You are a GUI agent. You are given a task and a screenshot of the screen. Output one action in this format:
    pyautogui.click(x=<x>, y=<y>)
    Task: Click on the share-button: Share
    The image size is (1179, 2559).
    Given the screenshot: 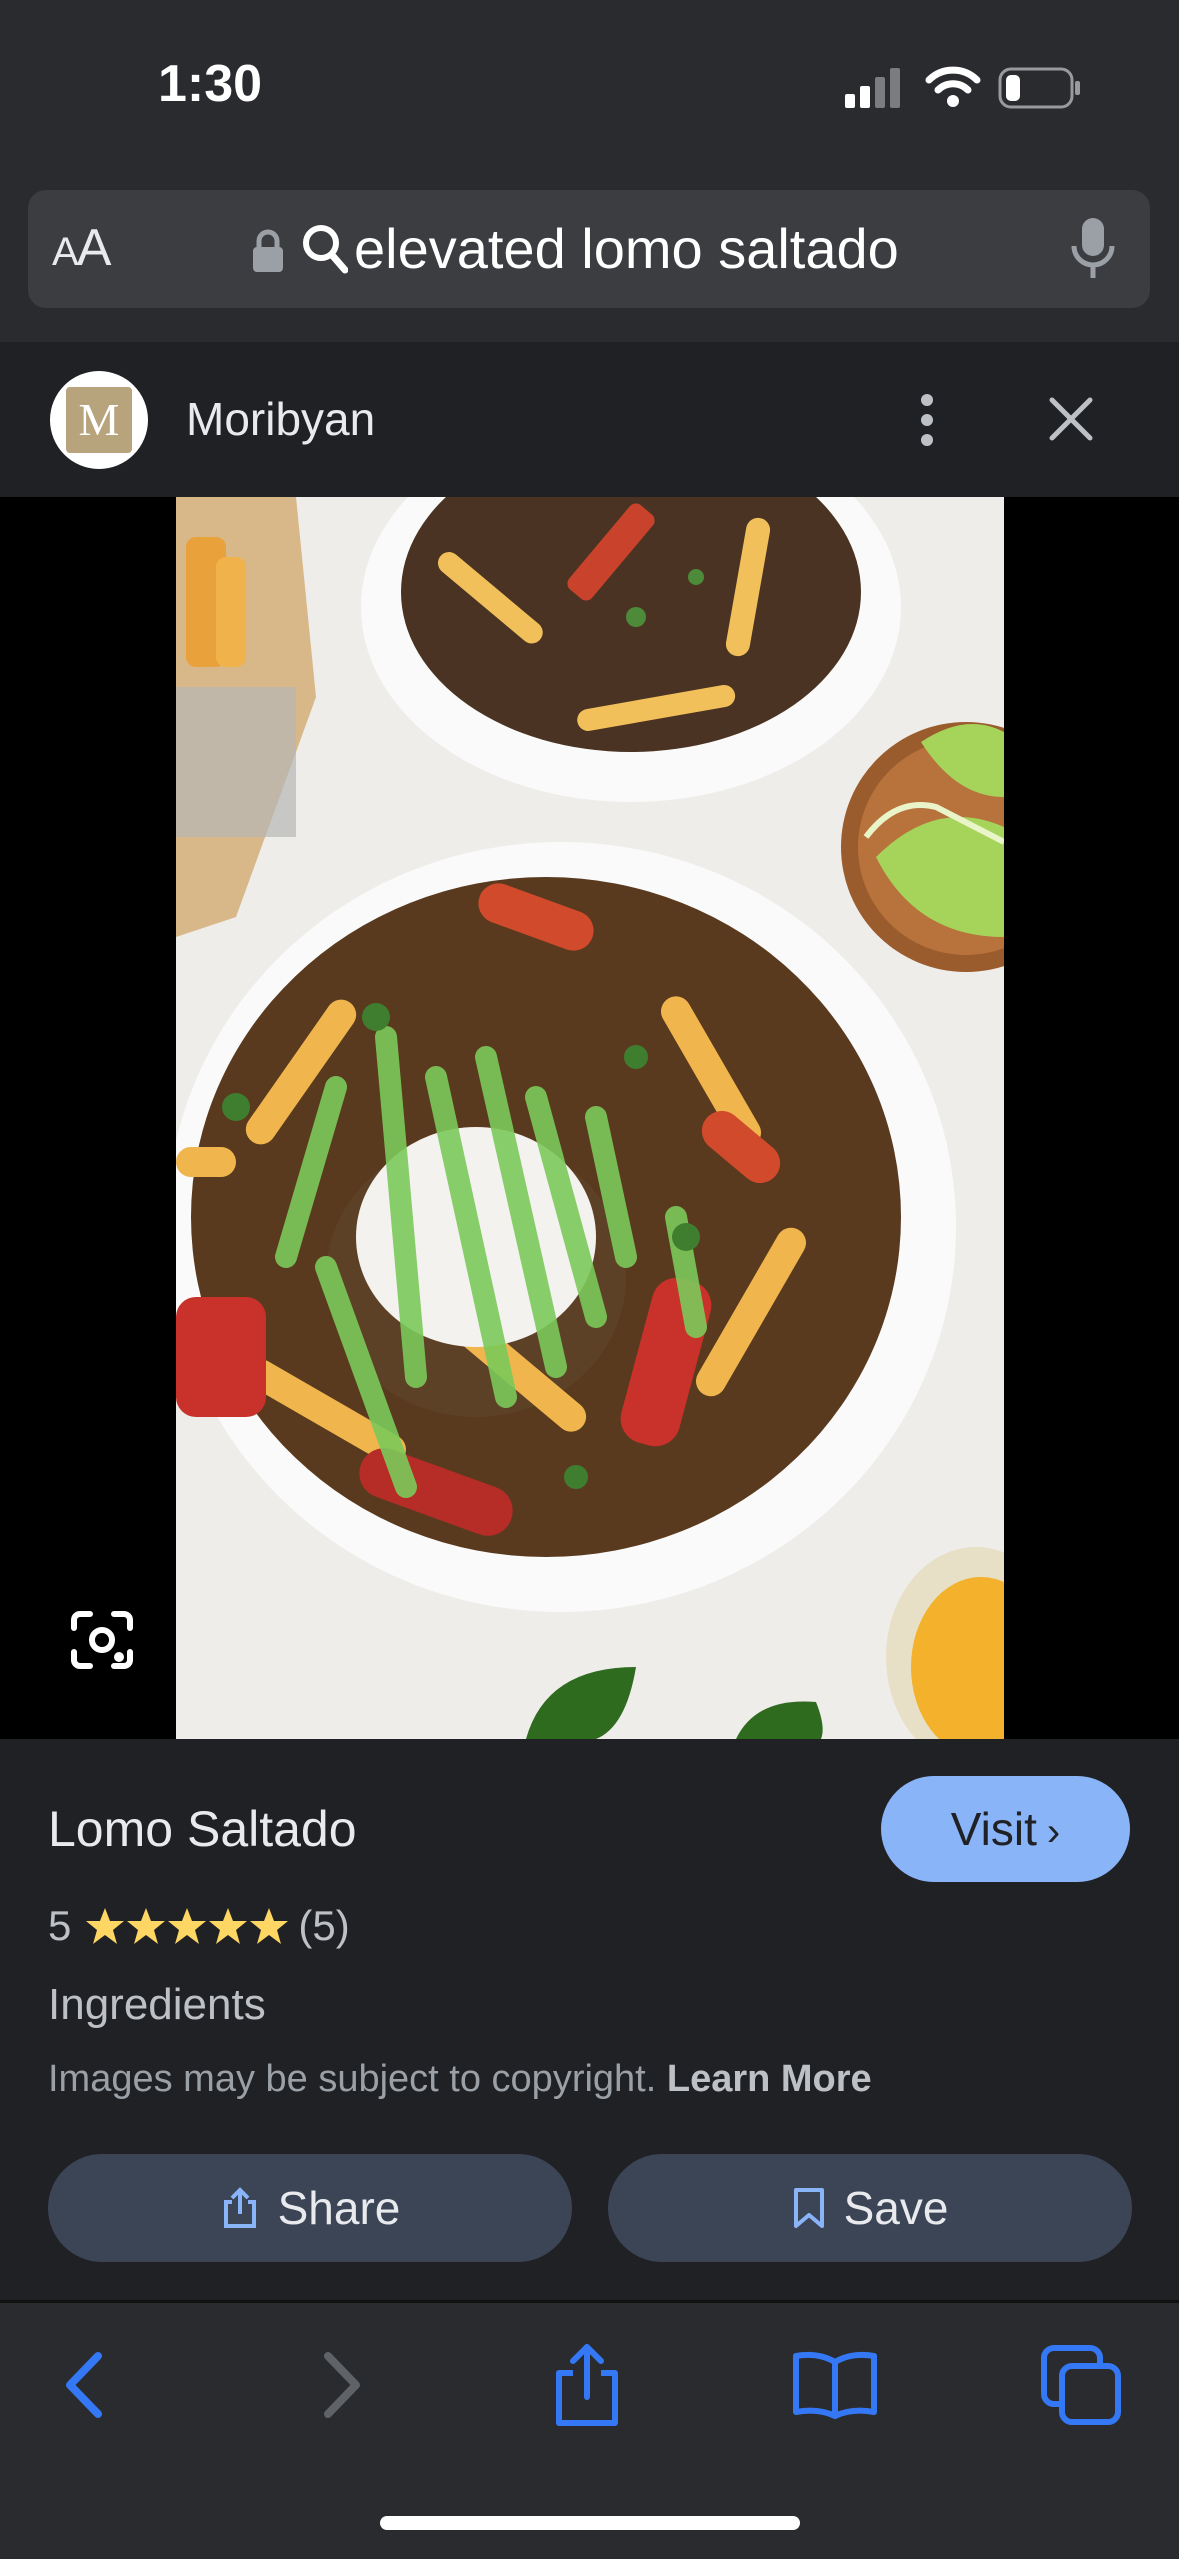 What is the action you would take?
    pyautogui.click(x=310, y=2208)
    